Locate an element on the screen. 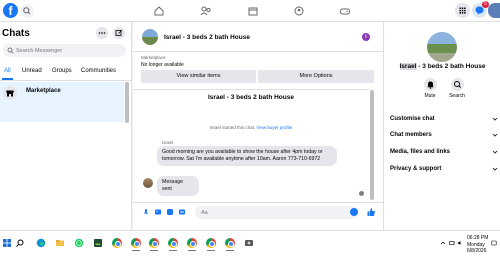 This screenshot has width=500, height=260. whatsapp-button is located at coordinates (79, 243).